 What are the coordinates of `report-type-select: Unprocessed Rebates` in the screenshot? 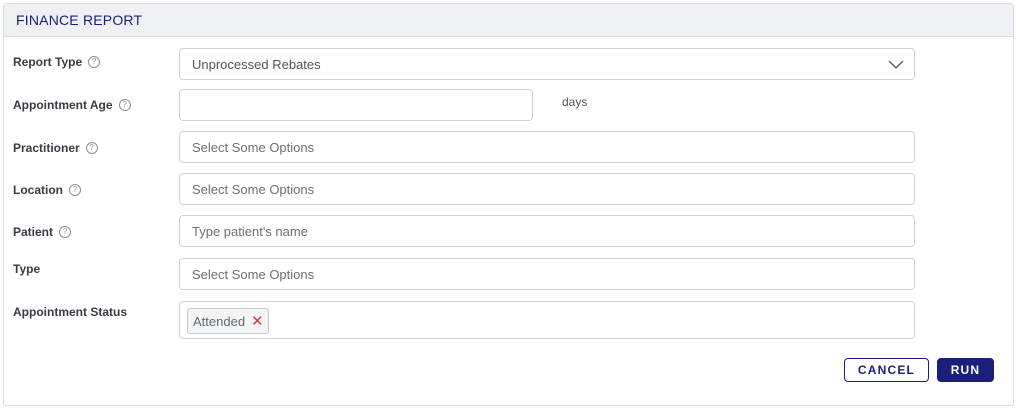 It's located at (547, 64).